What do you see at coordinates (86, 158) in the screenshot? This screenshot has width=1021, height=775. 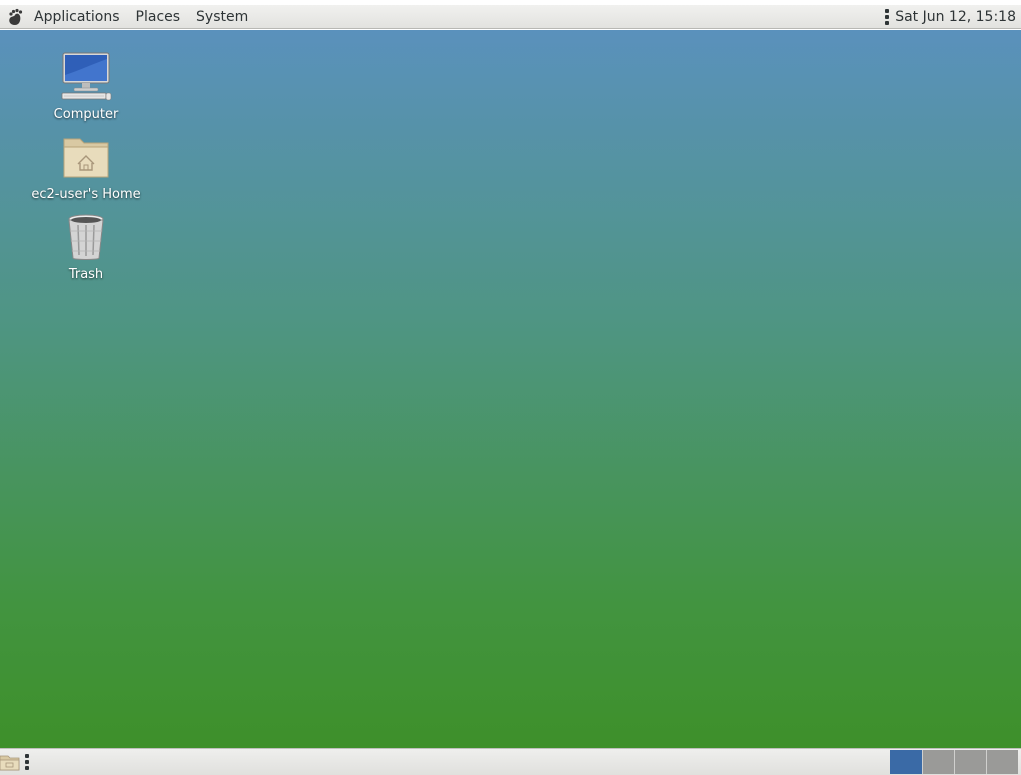 I see `home-folder-icon` at bounding box center [86, 158].